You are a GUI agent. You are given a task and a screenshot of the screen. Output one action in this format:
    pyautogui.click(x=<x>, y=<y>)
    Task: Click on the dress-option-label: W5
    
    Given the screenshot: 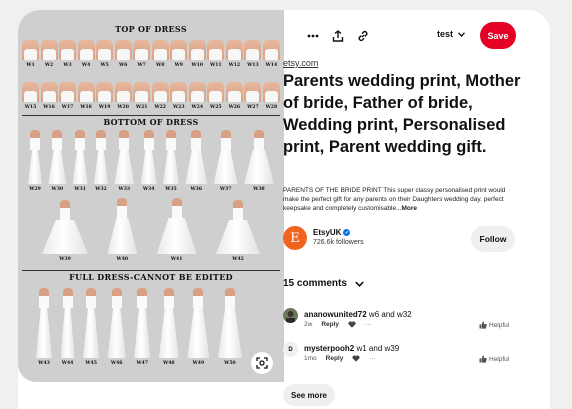 What is the action you would take?
    pyautogui.click(x=104, y=65)
    